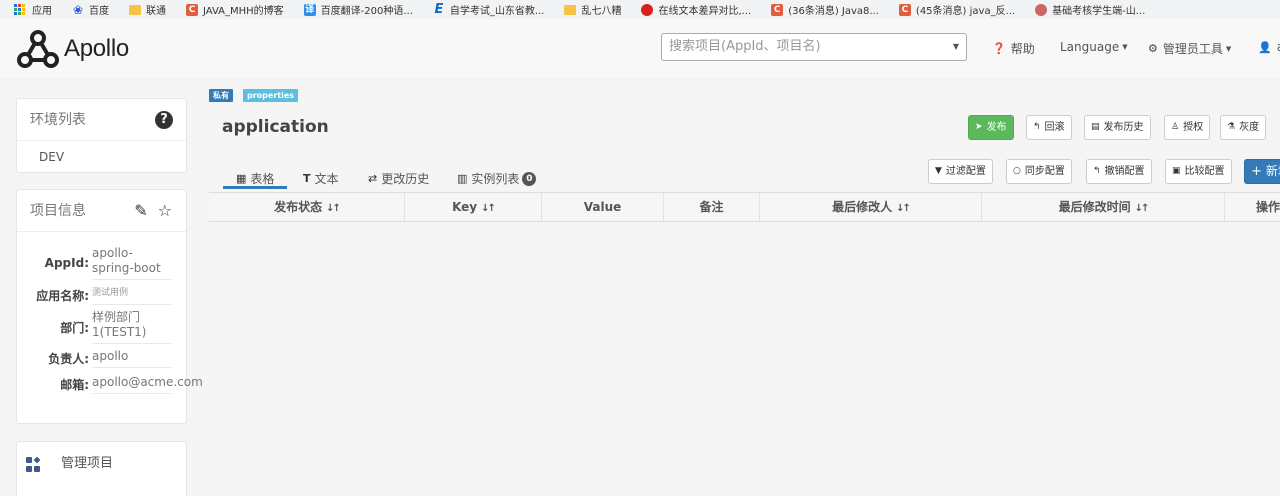 Image resolution: width=1280 pixels, height=496 pixels. What do you see at coordinates (999, 48) in the screenshot?
I see `question-circle-icon: ❓` at bounding box center [999, 48].